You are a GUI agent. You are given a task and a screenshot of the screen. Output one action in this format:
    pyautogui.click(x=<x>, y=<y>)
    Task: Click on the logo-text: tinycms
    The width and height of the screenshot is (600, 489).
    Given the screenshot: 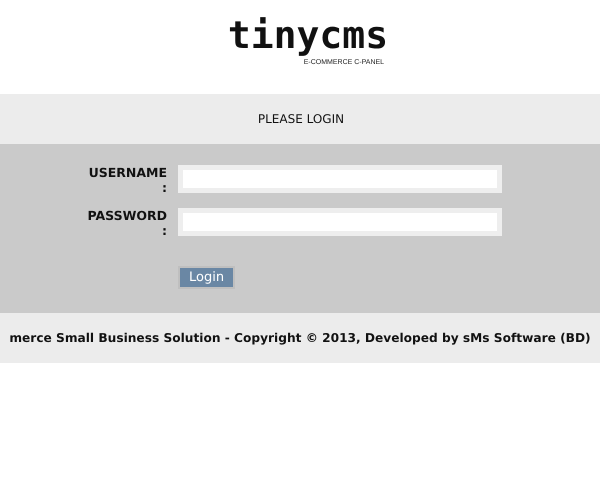 What is the action you would take?
    pyautogui.click(x=308, y=35)
    